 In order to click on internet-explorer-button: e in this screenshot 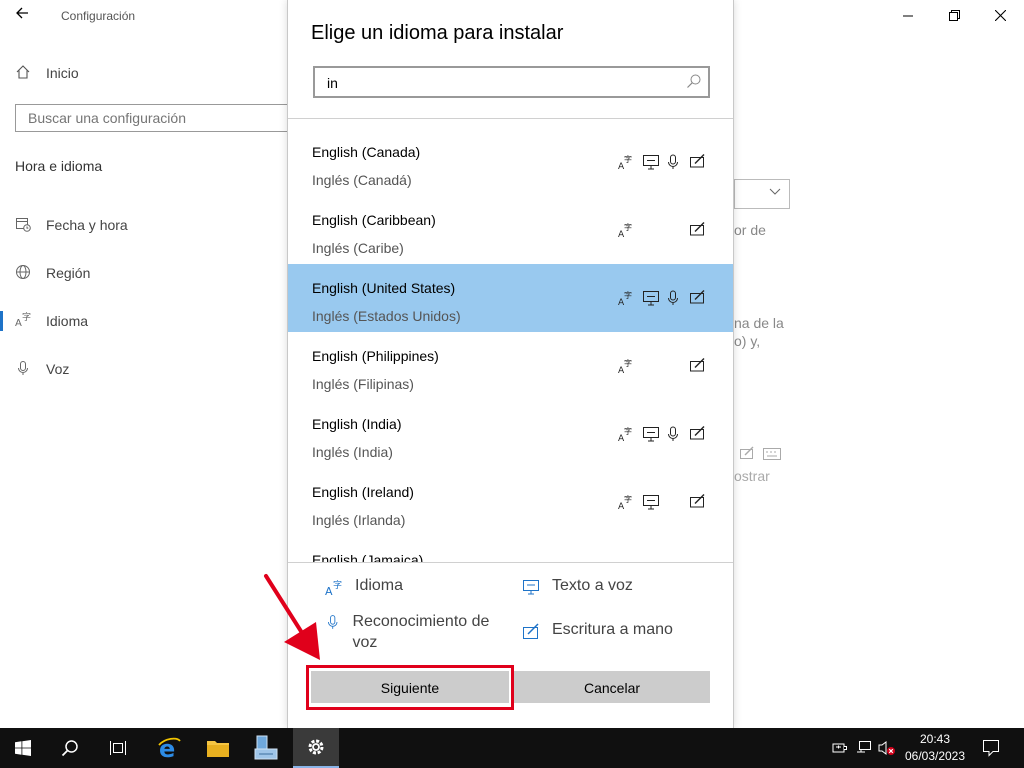, I will do `click(169, 748)`.